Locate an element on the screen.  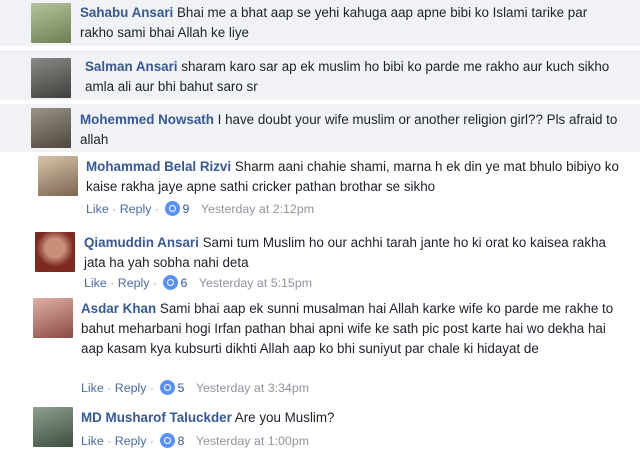
commenter-name: Qiamuddin Ansari is located at coordinates (141, 242).